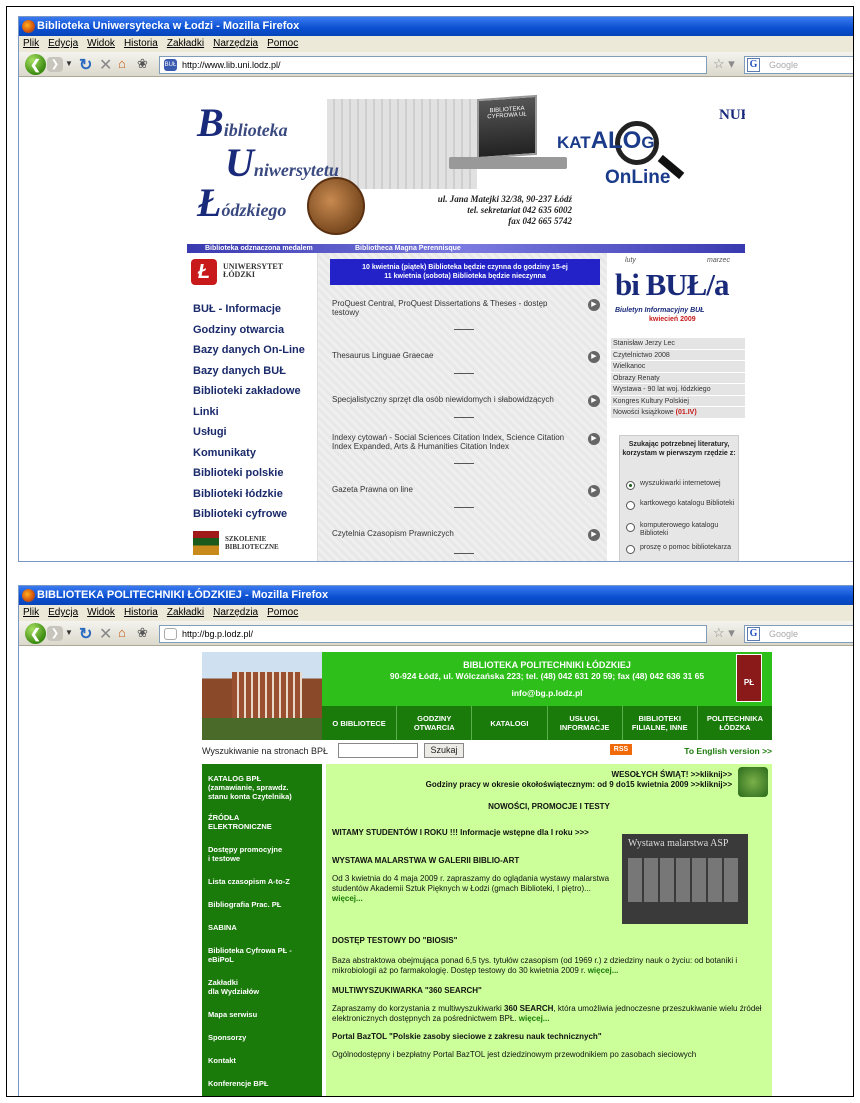 The image size is (860, 1103). What do you see at coordinates (749, 678) in the screenshot?
I see `pl-crest-icon: PŁ` at bounding box center [749, 678].